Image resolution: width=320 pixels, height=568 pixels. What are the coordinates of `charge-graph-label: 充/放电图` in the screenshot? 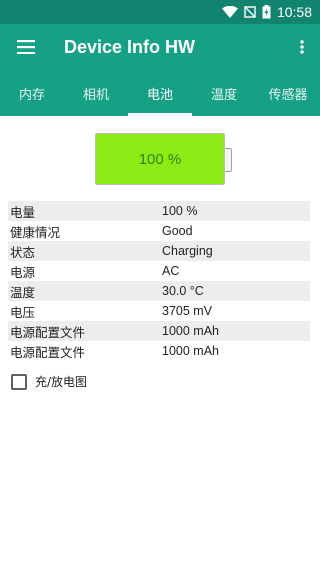 It's located at (61, 382).